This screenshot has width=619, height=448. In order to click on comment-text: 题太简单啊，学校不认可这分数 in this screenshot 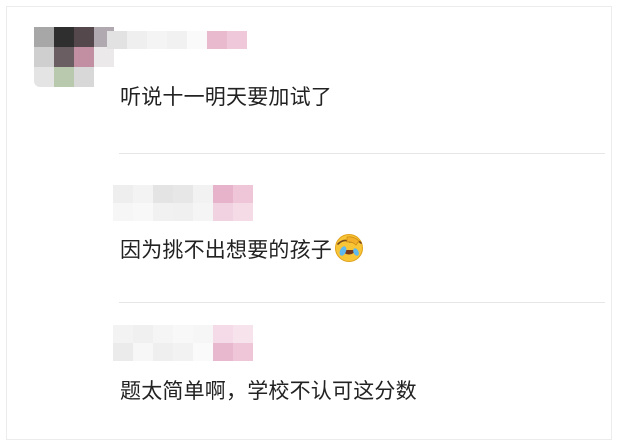, I will do `click(268, 391)`.